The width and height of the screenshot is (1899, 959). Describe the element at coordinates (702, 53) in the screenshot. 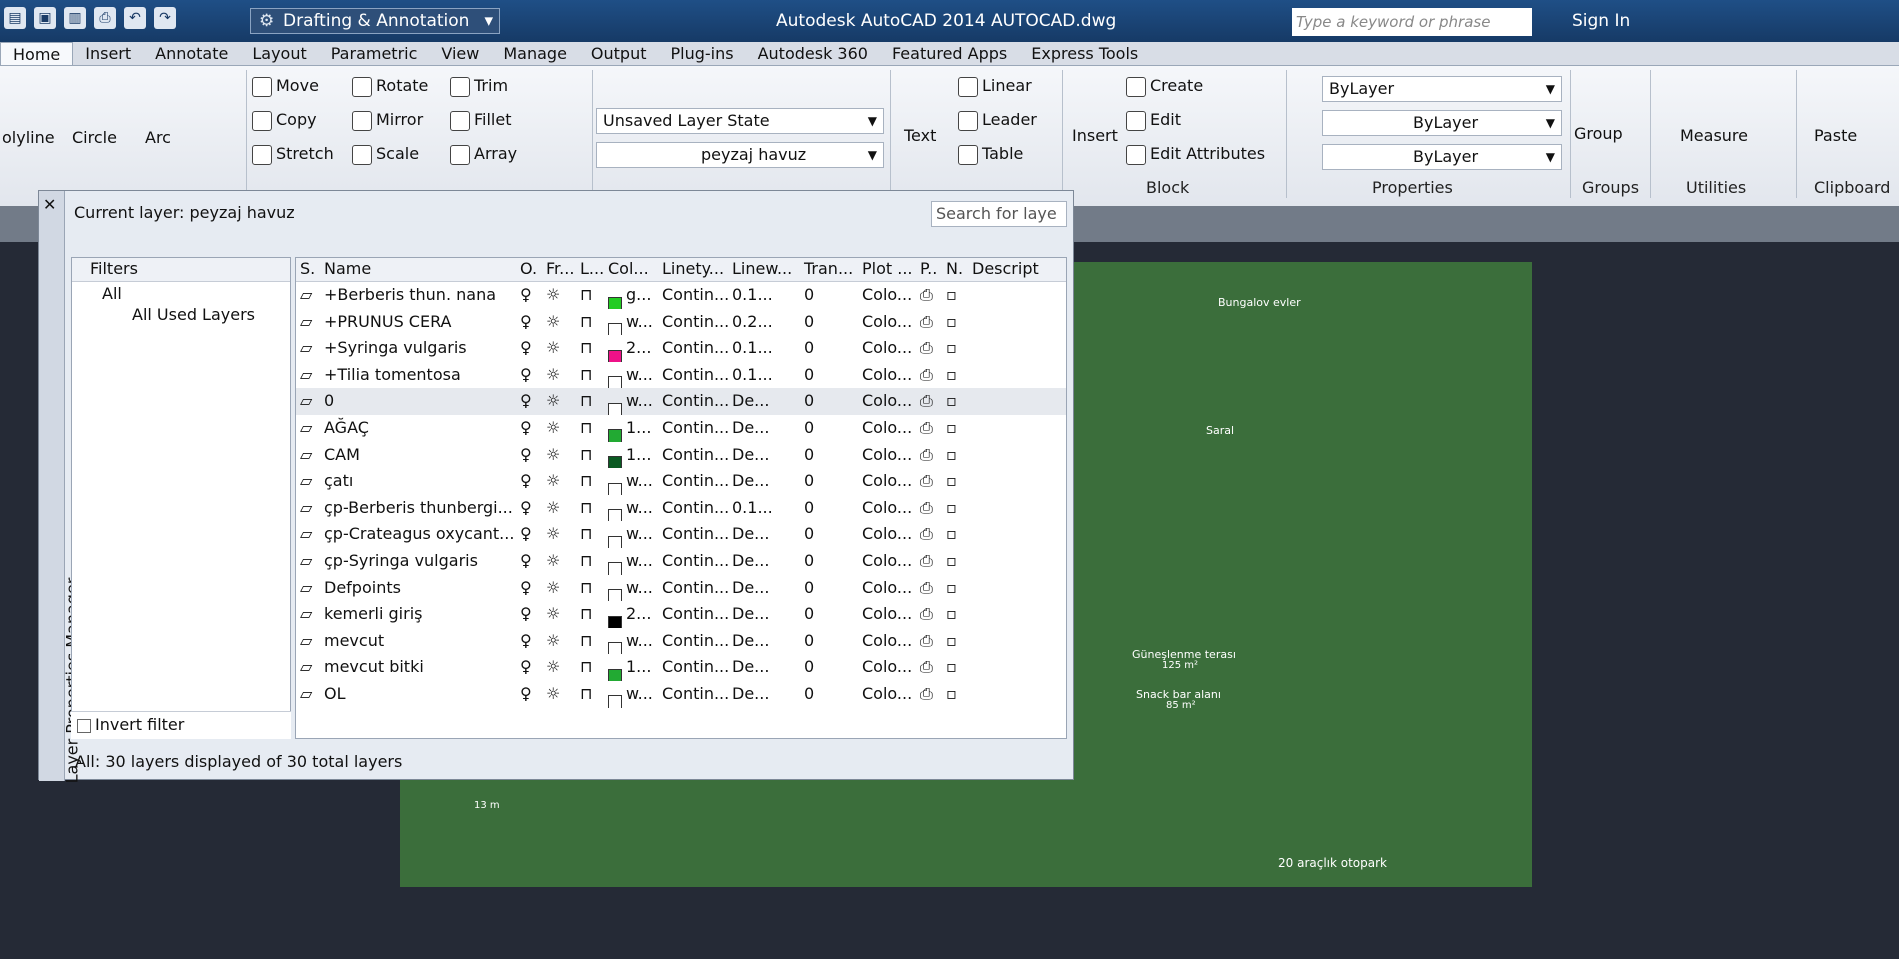

I see `tab-plugins: Plug-ins` at that location.